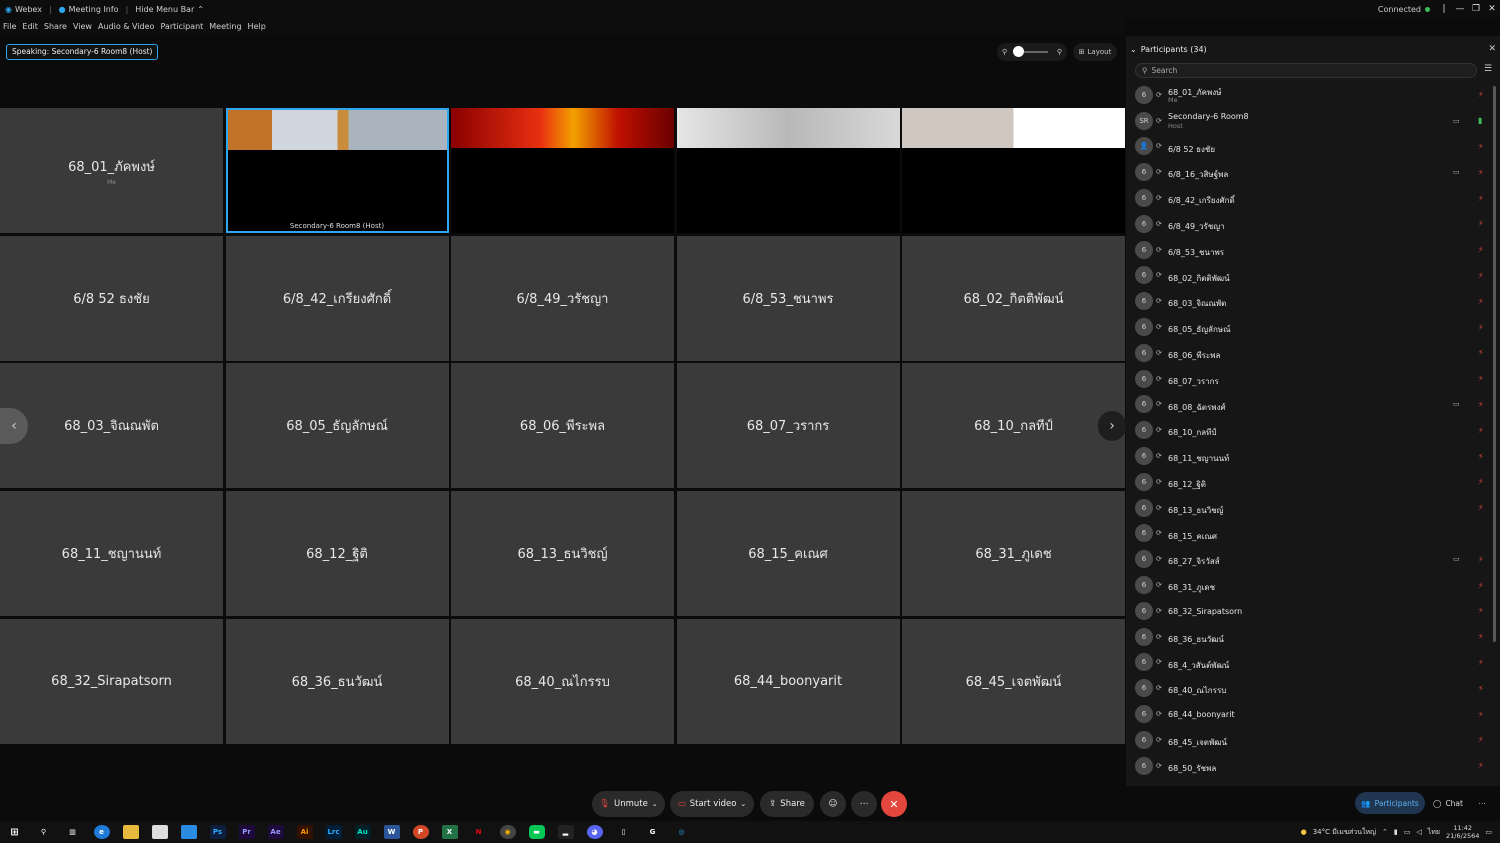  I want to click on search-icon: ⚲, so click(44, 832).